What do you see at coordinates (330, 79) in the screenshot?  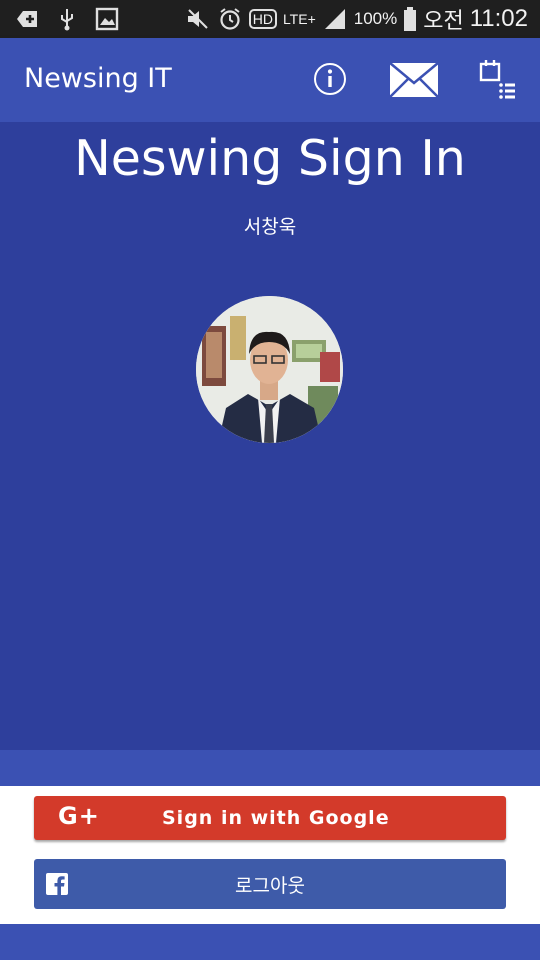 I see `info-icon` at bounding box center [330, 79].